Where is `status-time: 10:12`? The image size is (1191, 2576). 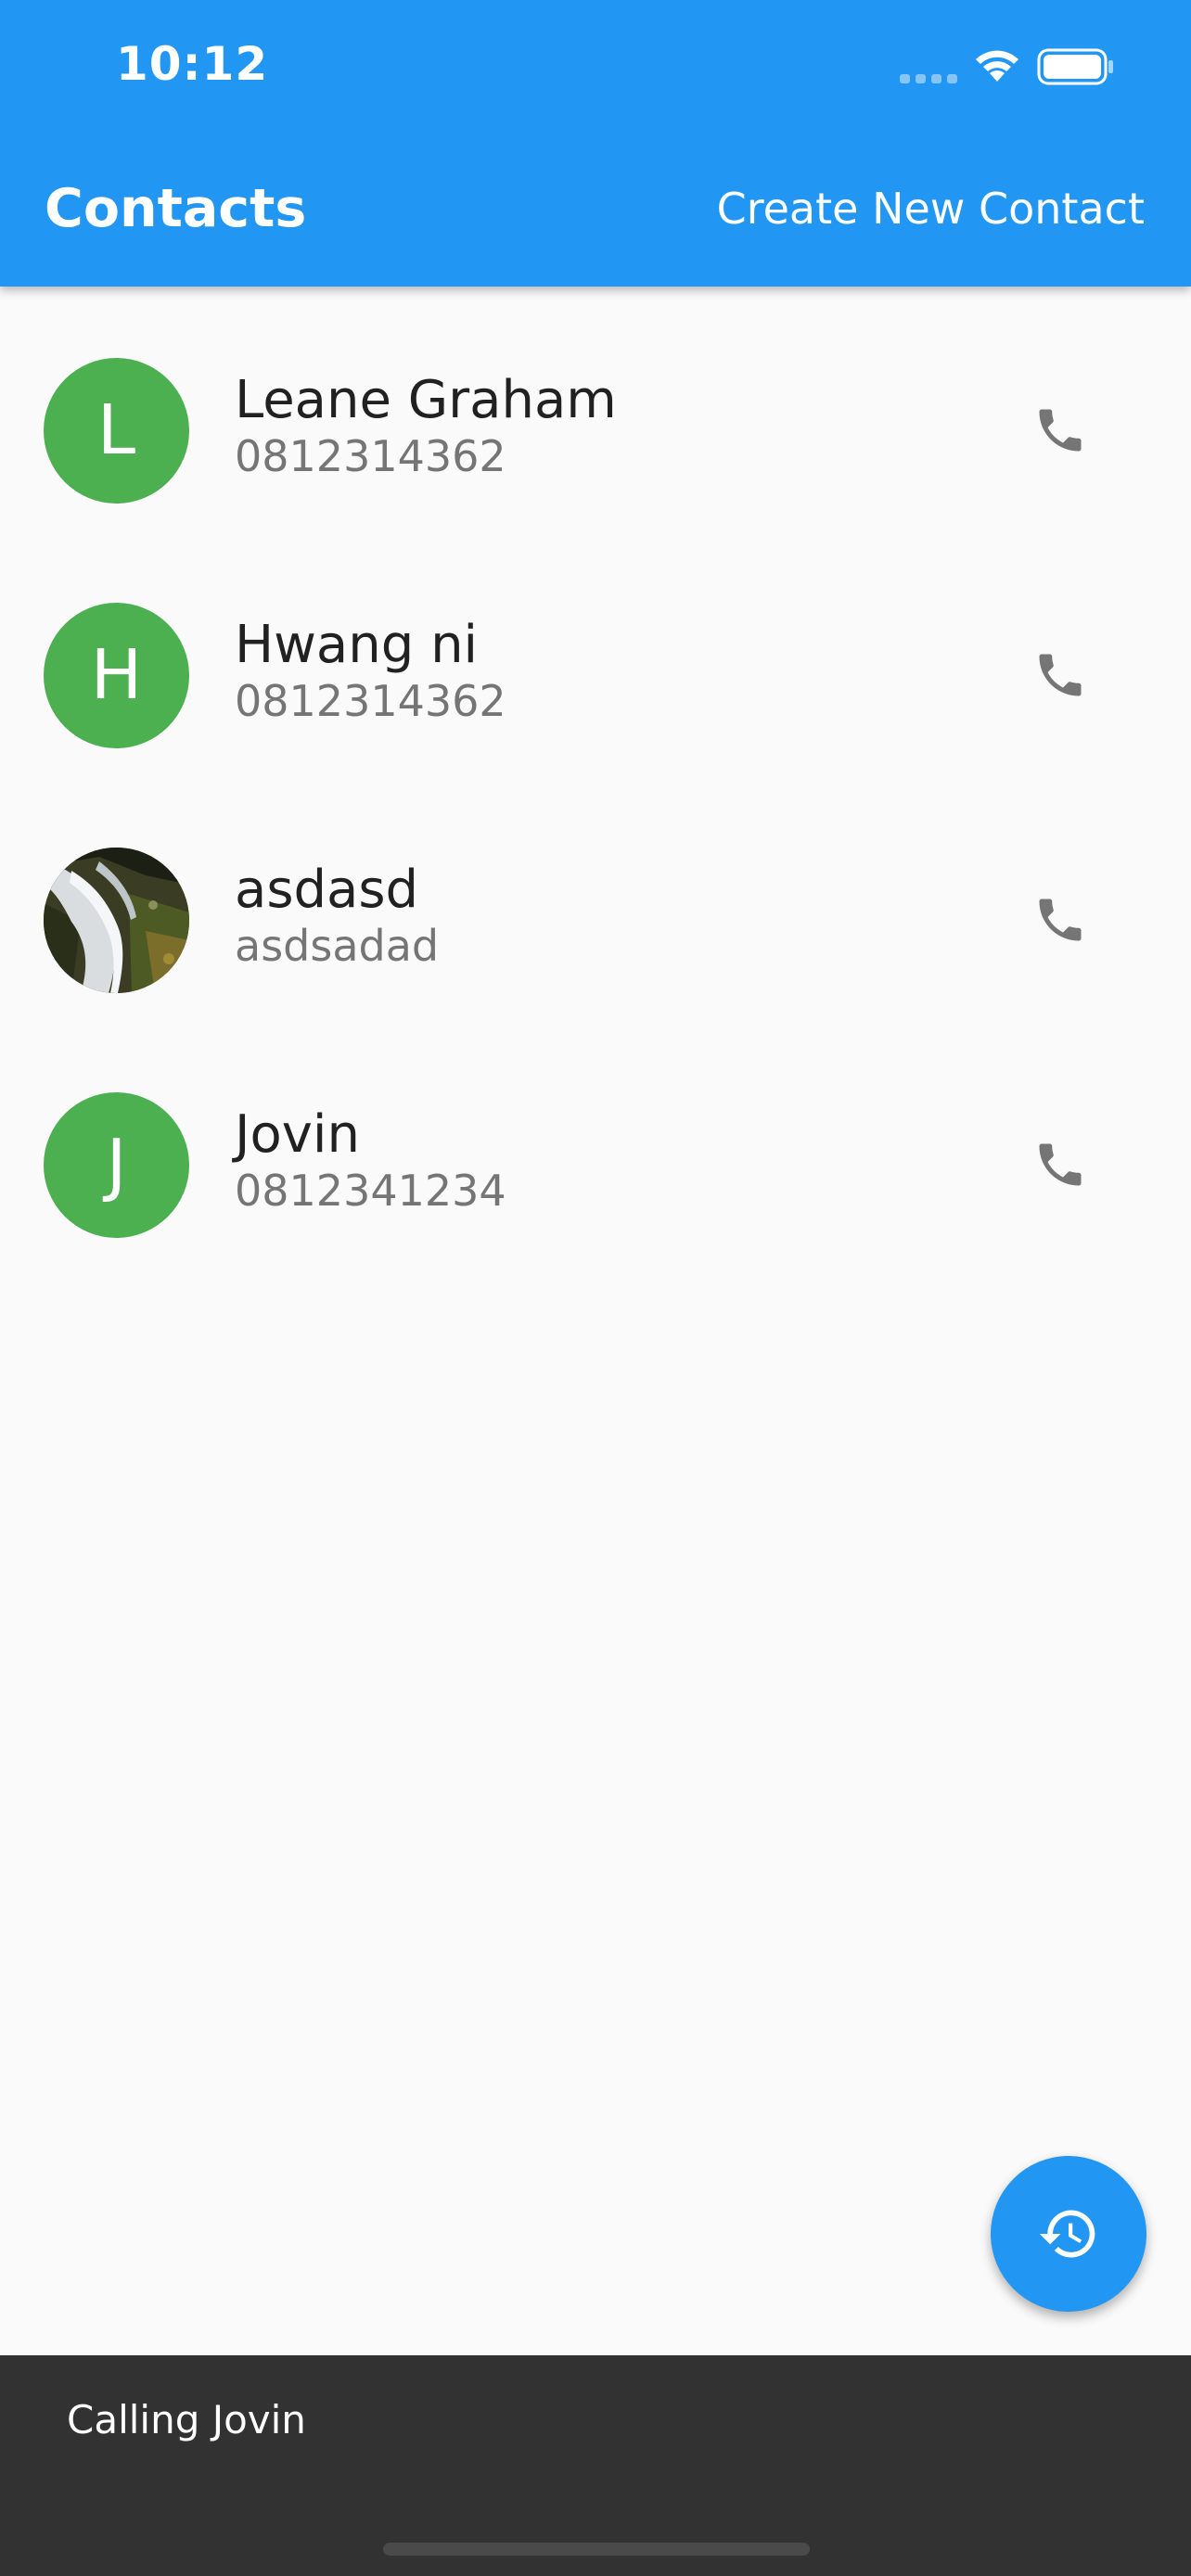
status-time: 10:12 is located at coordinates (192, 64).